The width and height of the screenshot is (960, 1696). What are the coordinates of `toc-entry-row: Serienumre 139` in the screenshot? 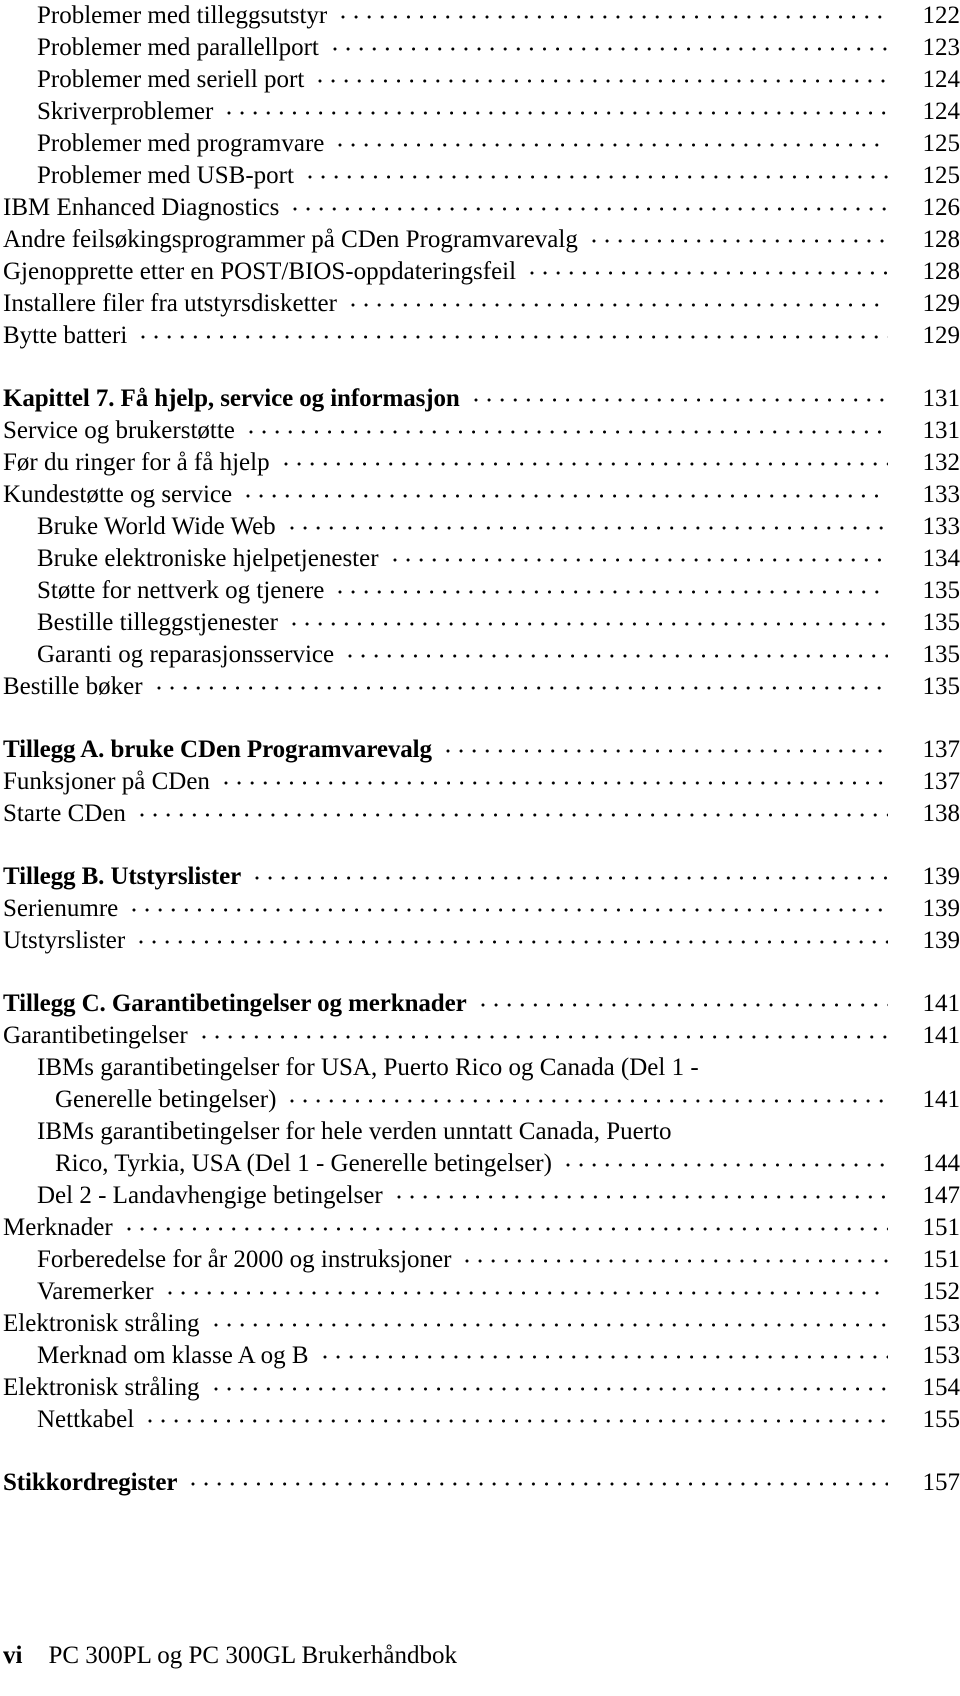 It's located at (480, 909).